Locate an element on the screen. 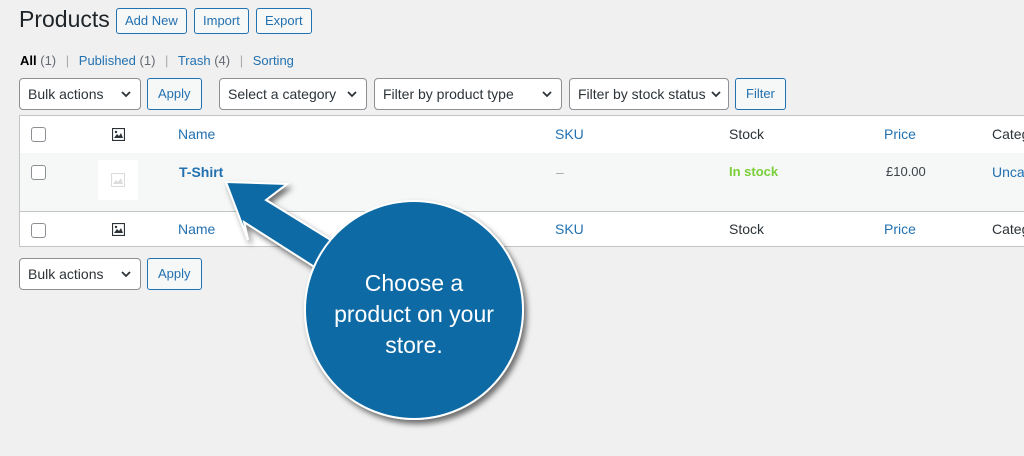 Image resolution: width=1024 pixels, height=456 pixels. callout-line: store. is located at coordinates (414, 345).